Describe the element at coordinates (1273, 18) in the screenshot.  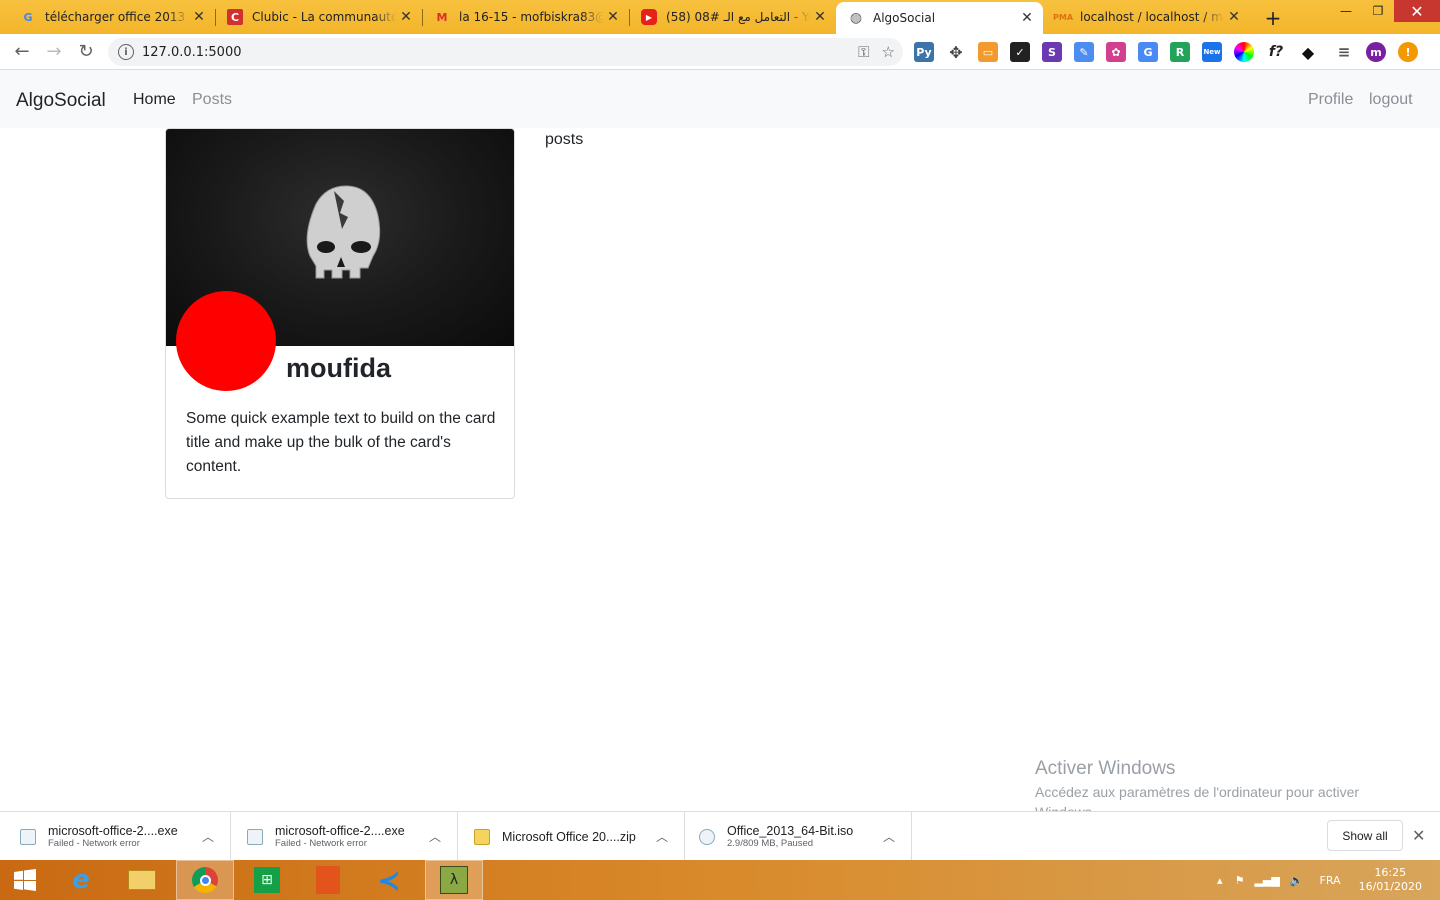
I see `new-tab-icon: +` at that location.